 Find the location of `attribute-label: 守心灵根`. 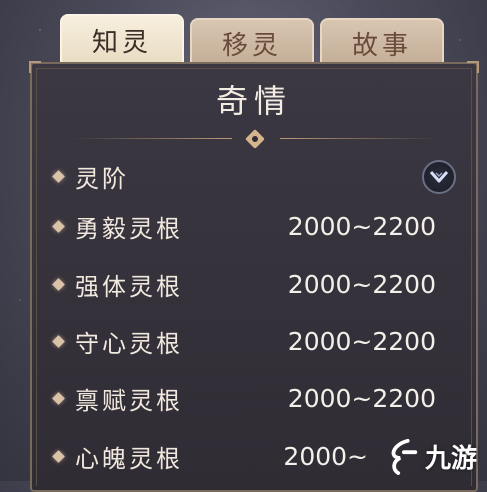

attribute-label: 守心灵根 is located at coordinates (129, 343).